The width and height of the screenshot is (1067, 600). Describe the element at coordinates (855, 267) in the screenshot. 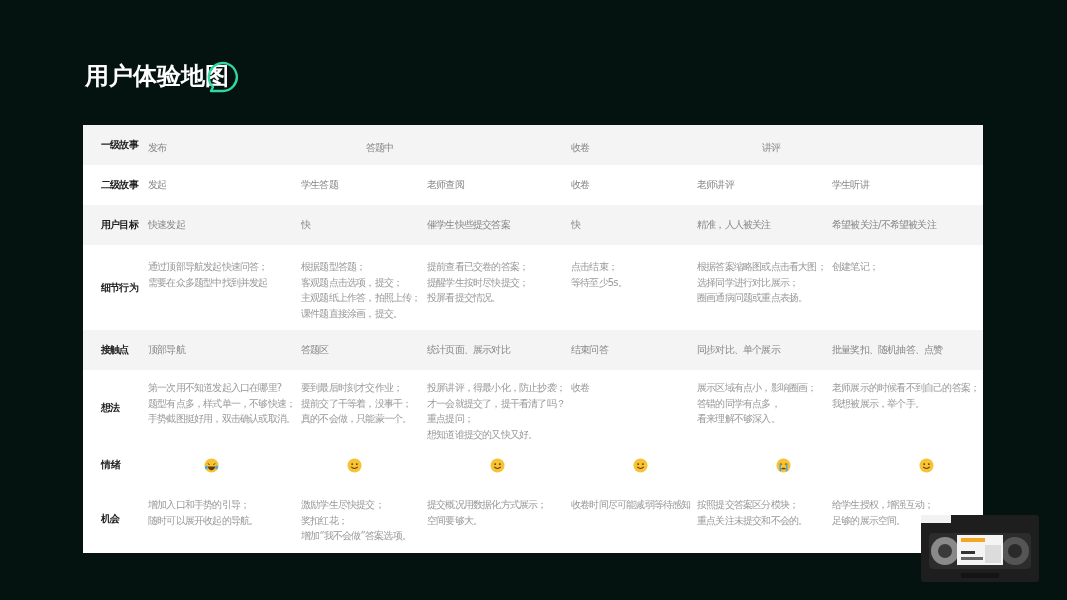

I see `cell-text: 创建笔记；` at that location.